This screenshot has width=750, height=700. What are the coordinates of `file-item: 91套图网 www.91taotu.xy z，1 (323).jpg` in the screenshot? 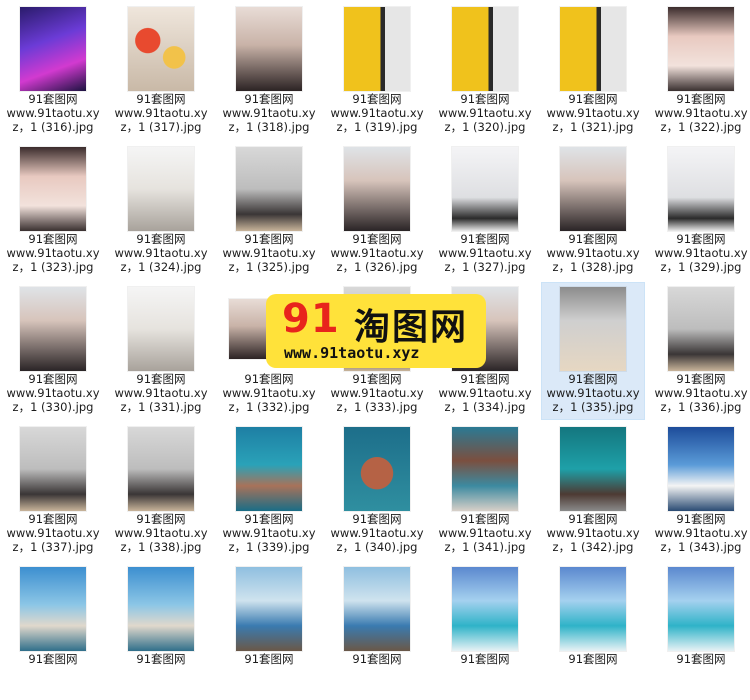 It's located at (53, 211).